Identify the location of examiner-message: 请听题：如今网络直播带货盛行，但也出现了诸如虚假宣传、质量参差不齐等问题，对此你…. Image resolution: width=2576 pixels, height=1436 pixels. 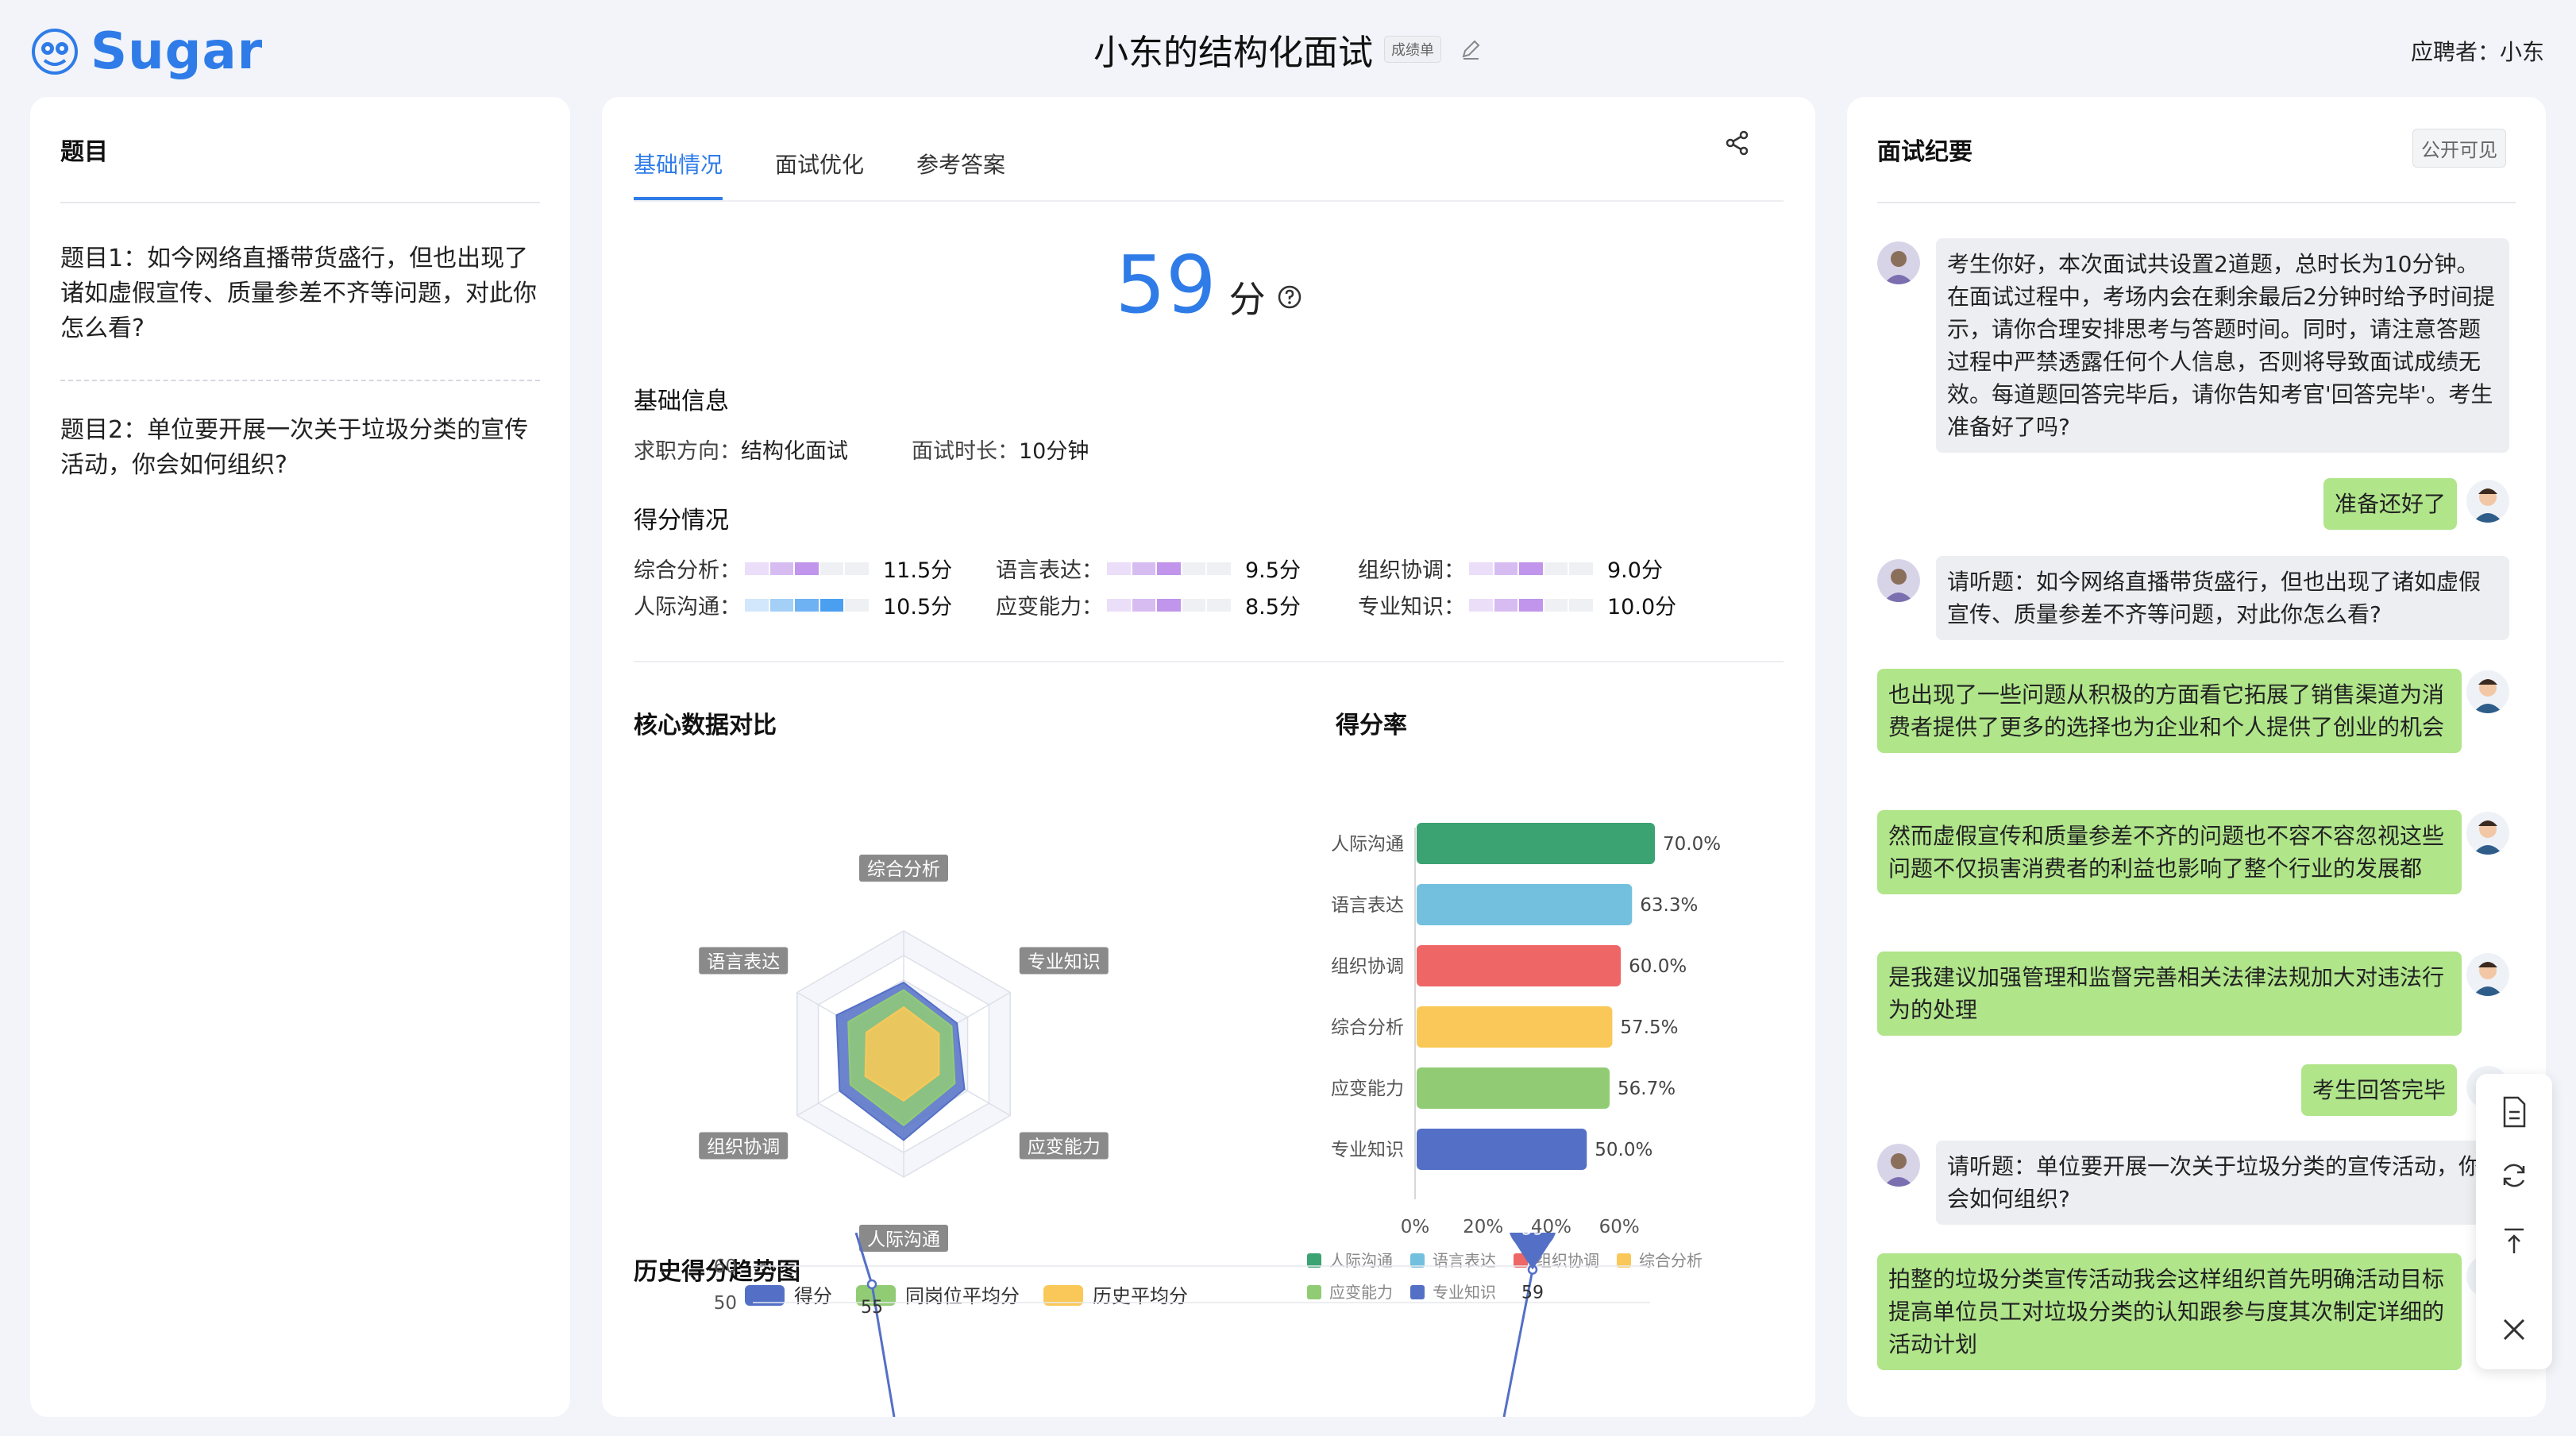
(2222, 598).